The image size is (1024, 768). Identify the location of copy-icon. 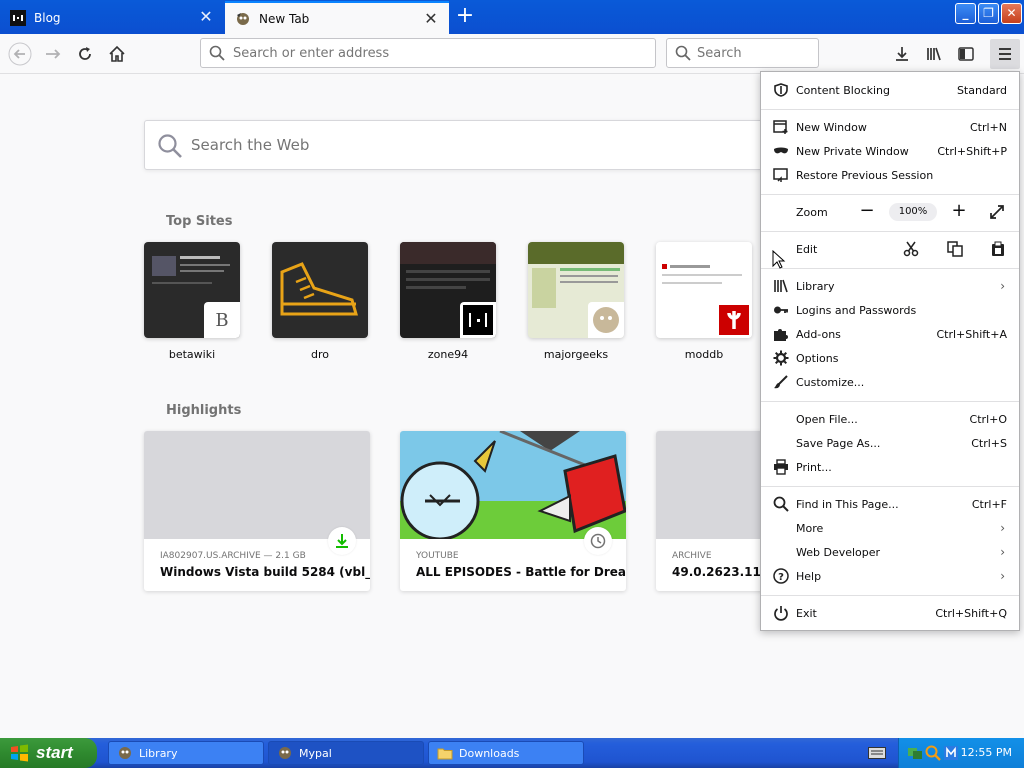
(955, 250).